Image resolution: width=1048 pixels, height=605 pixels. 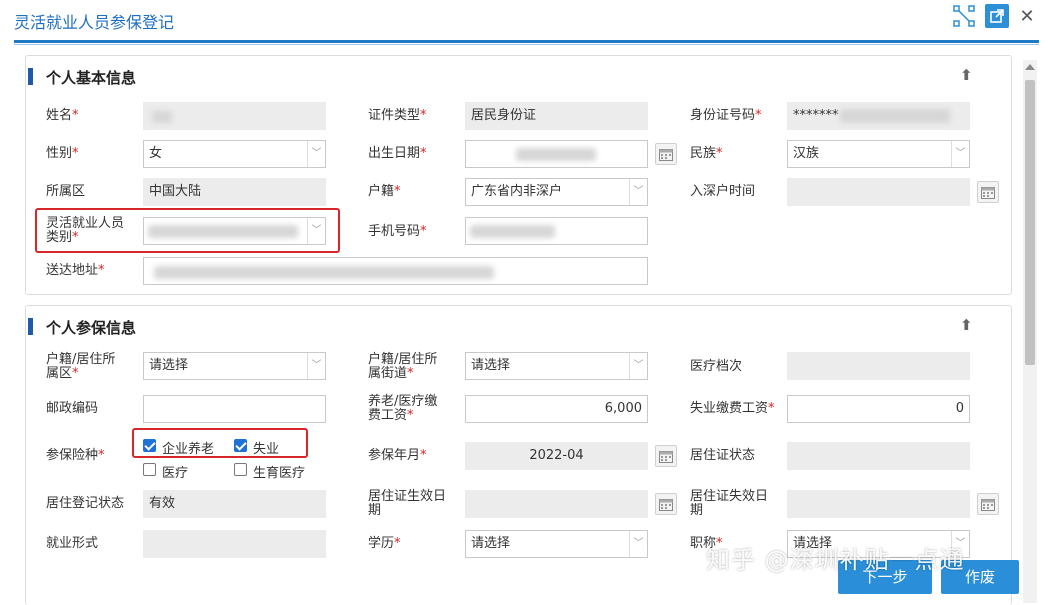 What do you see at coordinates (835, 560) in the screenshot?
I see `watermark: 知乎 @深圳补贴一点通` at bounding box center [835, 560].